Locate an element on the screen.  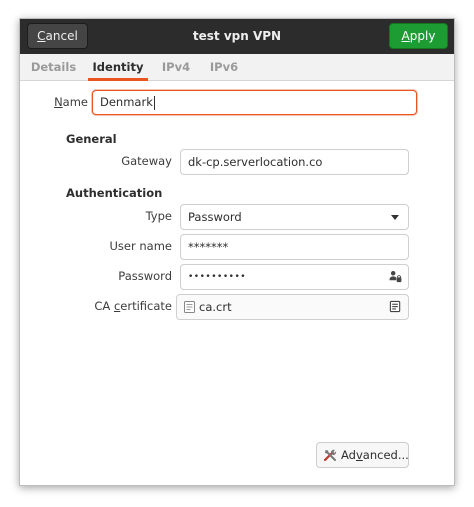
type-label: Type is located at coordinates (158, 216).